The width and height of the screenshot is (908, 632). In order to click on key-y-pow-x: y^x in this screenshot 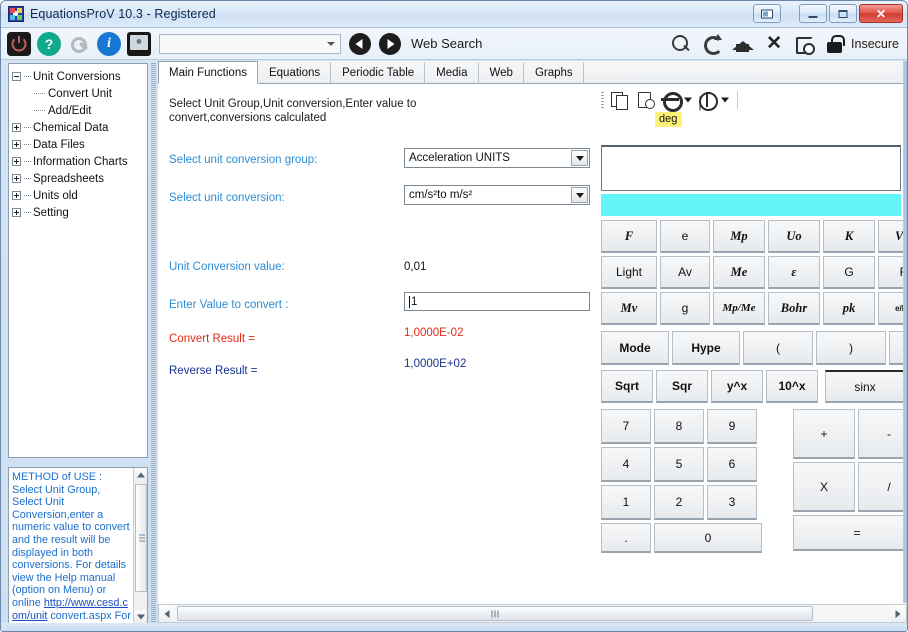, I will do `click(737, 386)`.